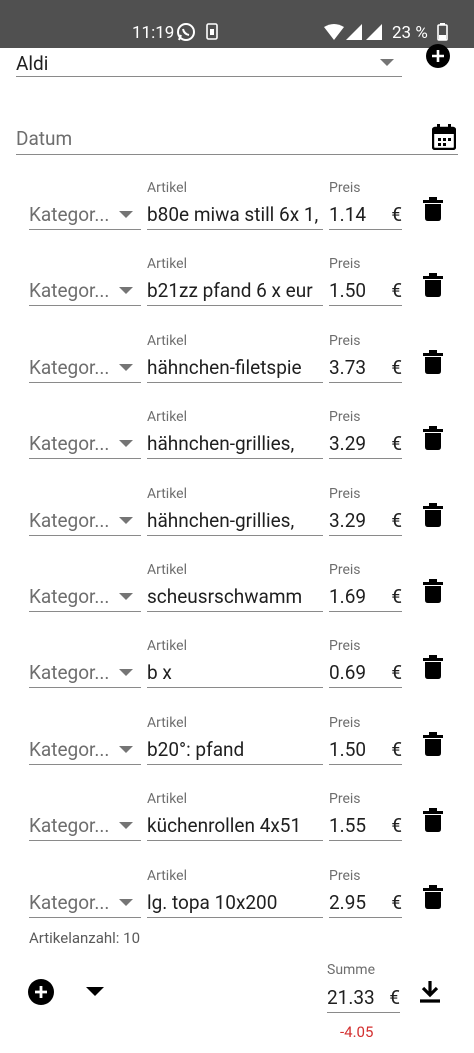 Image resolution: width=474 pixels, height=1053 pixels. Describe the element at coordinates (365, 903) in the screenshot. I see `price-input: 2.95 €` at that location.